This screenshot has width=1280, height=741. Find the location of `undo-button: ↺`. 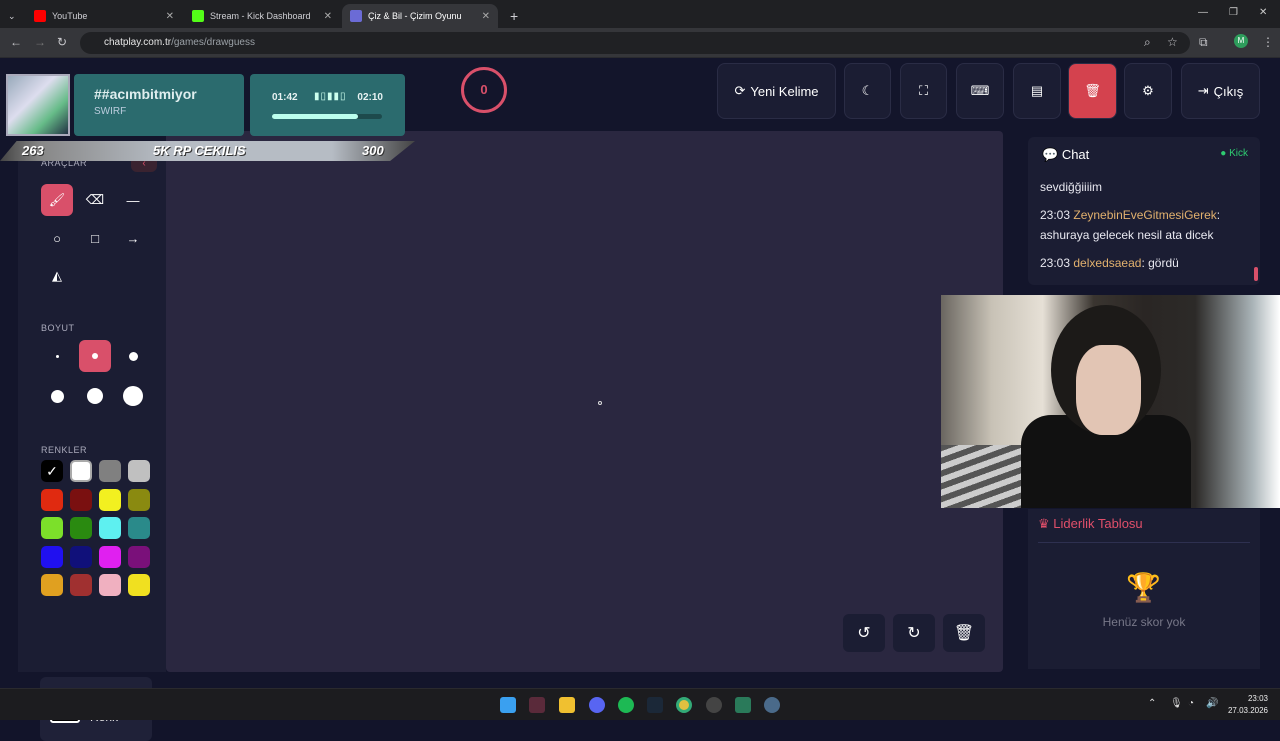

undo-button: ↺ is located at coordinates (864, 633).